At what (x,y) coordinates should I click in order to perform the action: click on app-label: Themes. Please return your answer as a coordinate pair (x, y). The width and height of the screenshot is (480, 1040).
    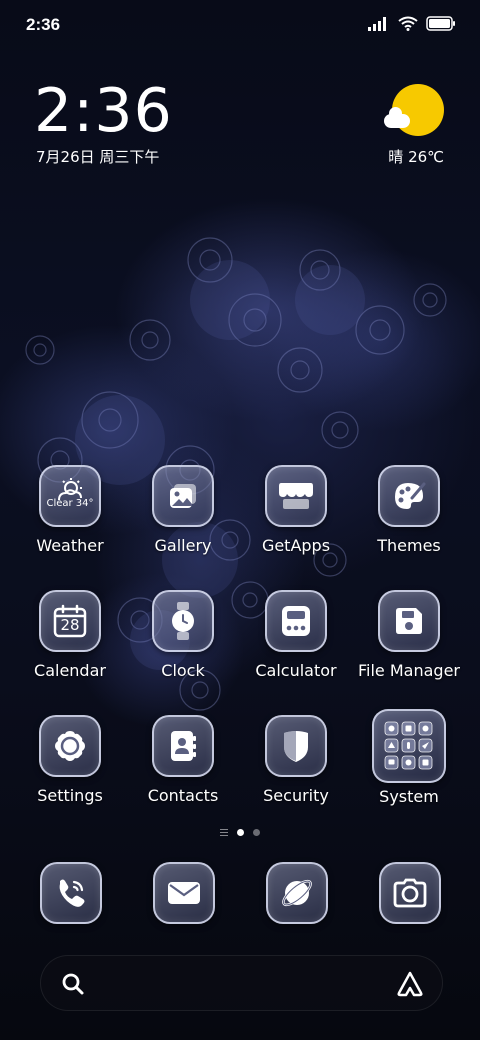
    Looking at the image, I should click on (409, 545).